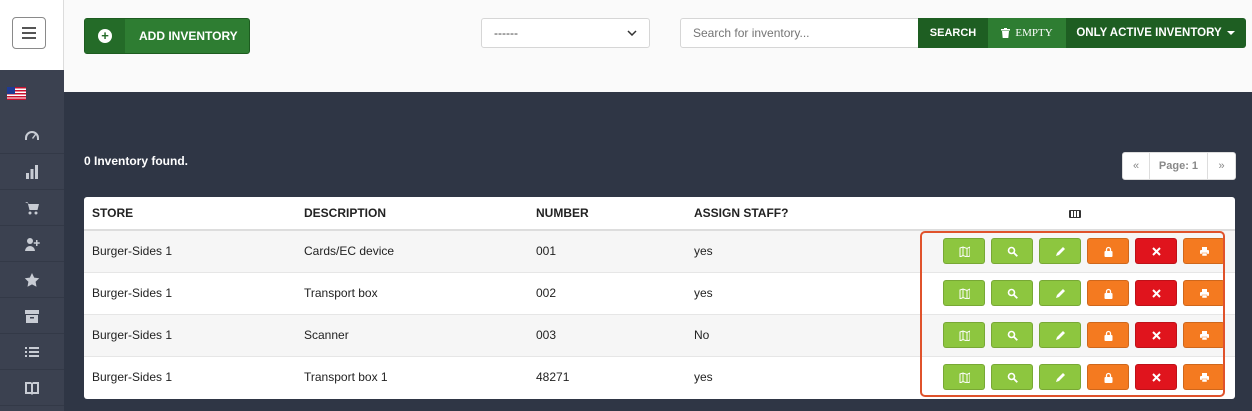 This screenshot has height=411, width=1252. I want to click on cell-number: 002, so click(607, 292).